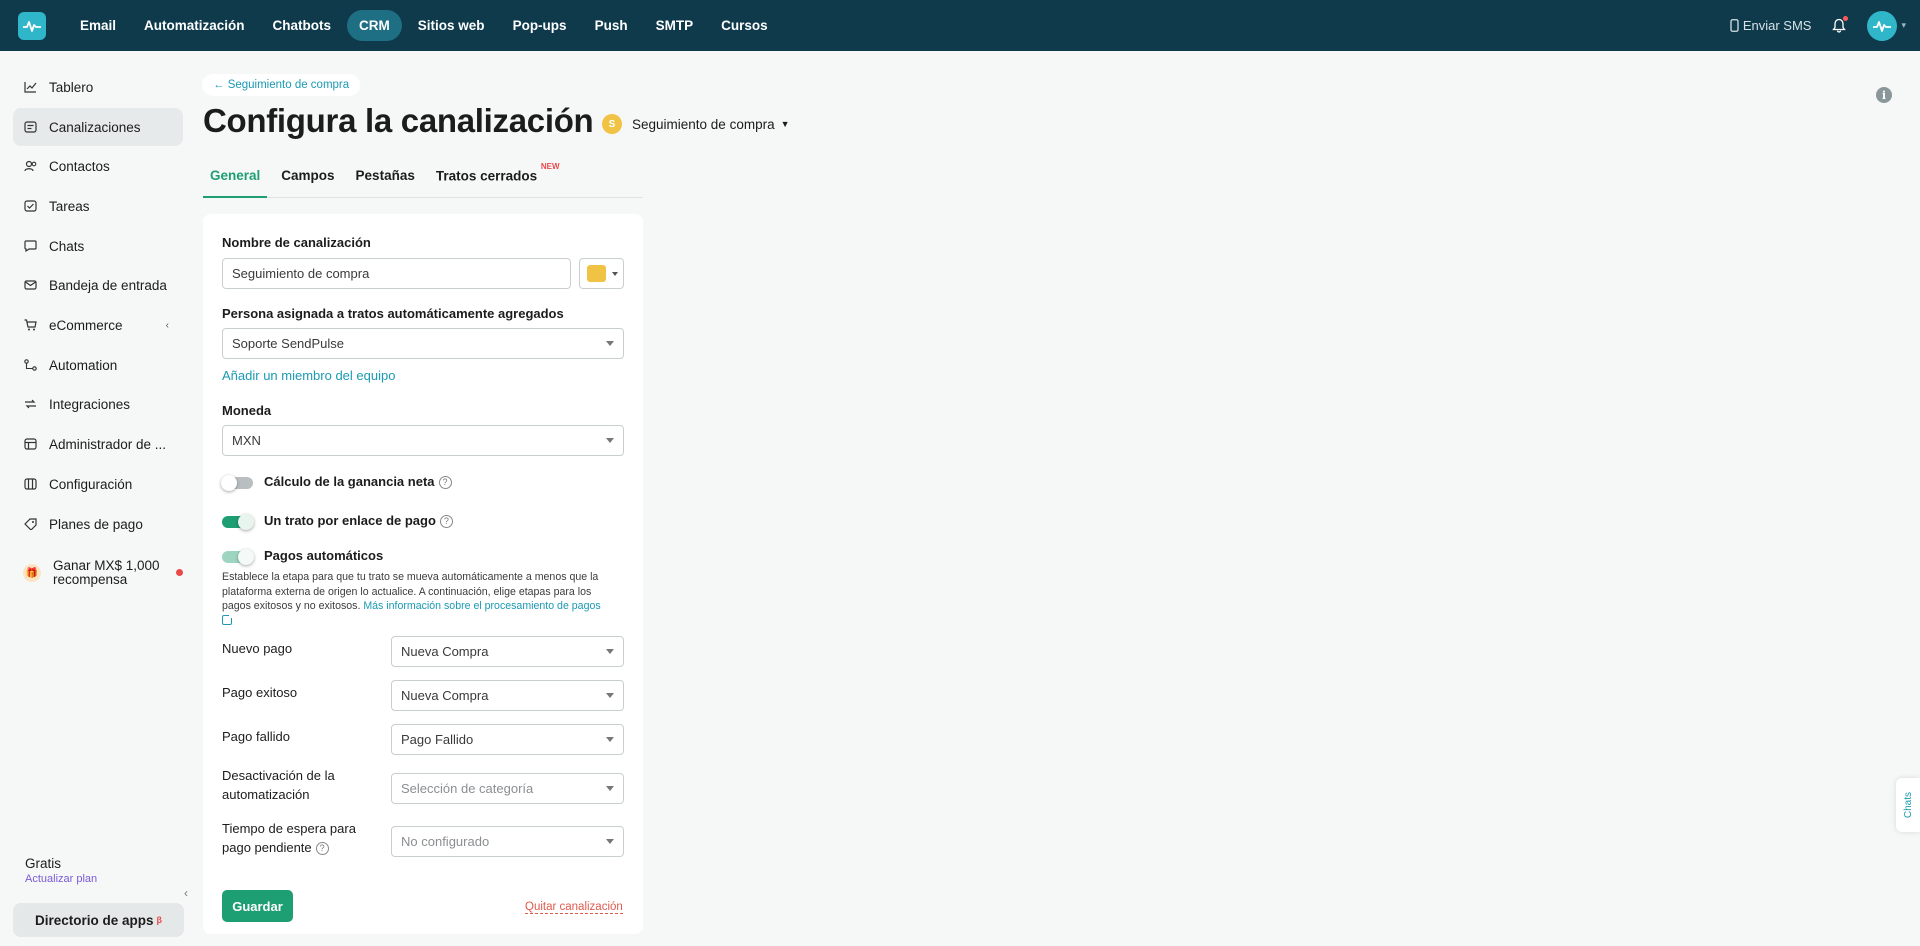  Describe the element at coordinates (507, 651) in the screenshot. I see `new-payment-select: Nueva Compra` at that location.